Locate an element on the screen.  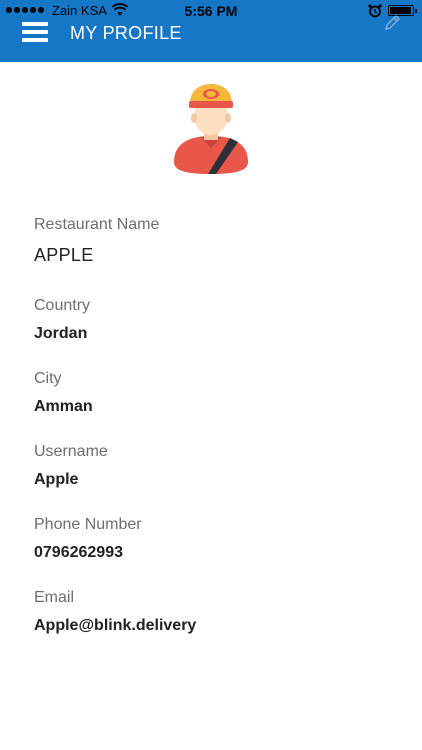
page-title: MY PROFILE is located at coordinates (126, 33).